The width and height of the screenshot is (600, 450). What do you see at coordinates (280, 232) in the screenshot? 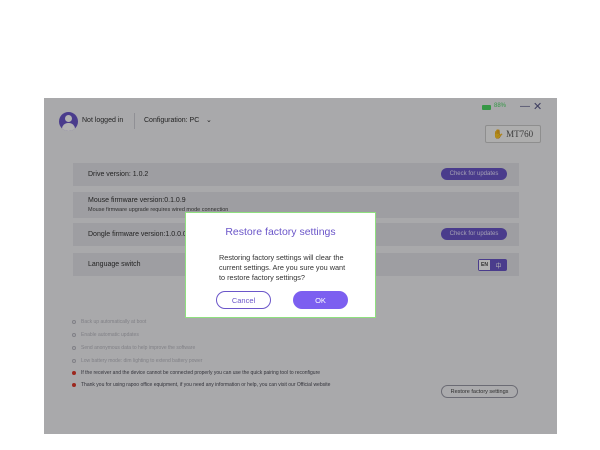
I see `dialog-title: Restore factory settings` at bounding box center [280, 232].